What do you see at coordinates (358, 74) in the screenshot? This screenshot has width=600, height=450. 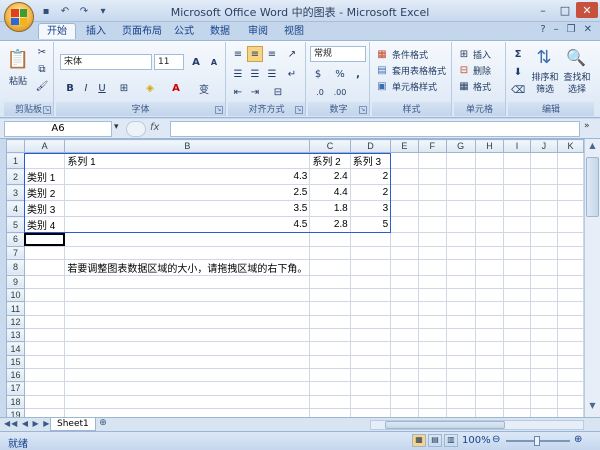 I see `comma-button: ,` at bounding box center [358, 74].